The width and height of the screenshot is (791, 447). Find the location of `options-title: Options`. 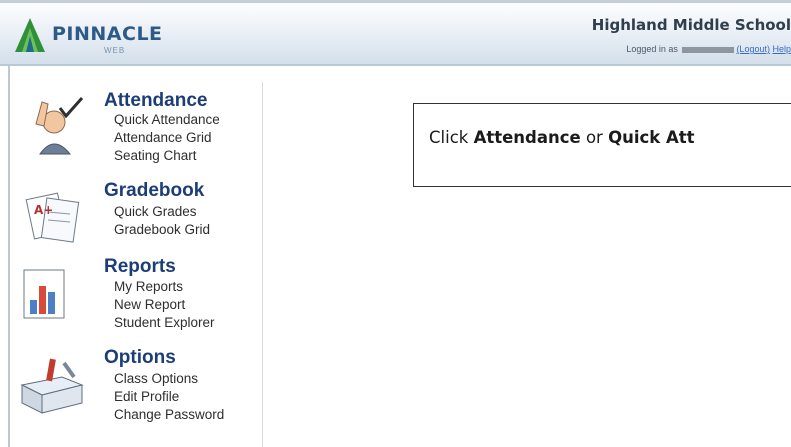

options-title: Options is located at coordinates (140, 358).